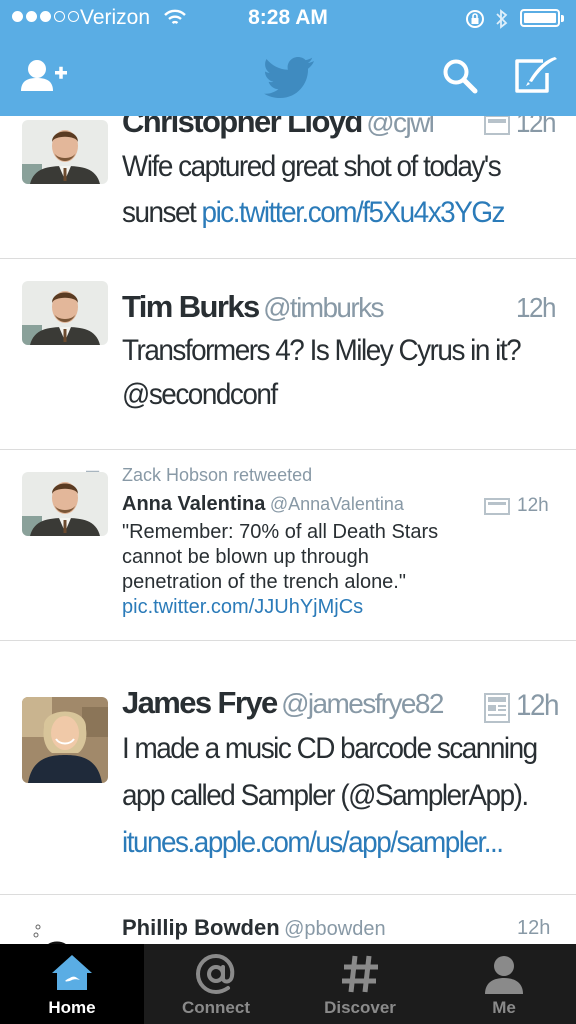 This screenshot has height=1024, width=576. I want to click on tweet-author-handle: @pbowden, so click(334, 929).